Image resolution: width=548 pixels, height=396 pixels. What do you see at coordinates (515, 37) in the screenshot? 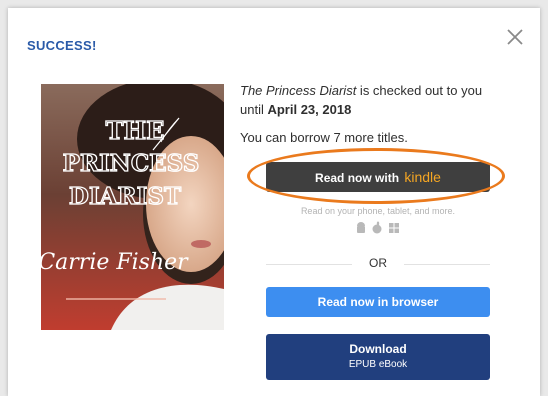
I see `close-icon` at bounding box center [515, 37].